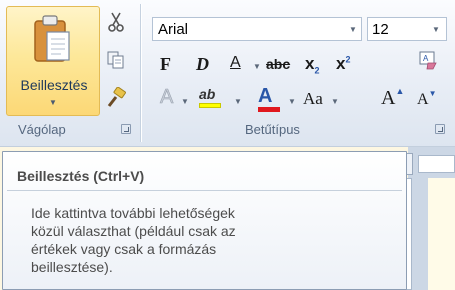 This screenshot has width=455, height=290. Describe the element at coordinates (407, 29) in the screenshot. I see `font-size-combobox: 12 ▼` at that location.